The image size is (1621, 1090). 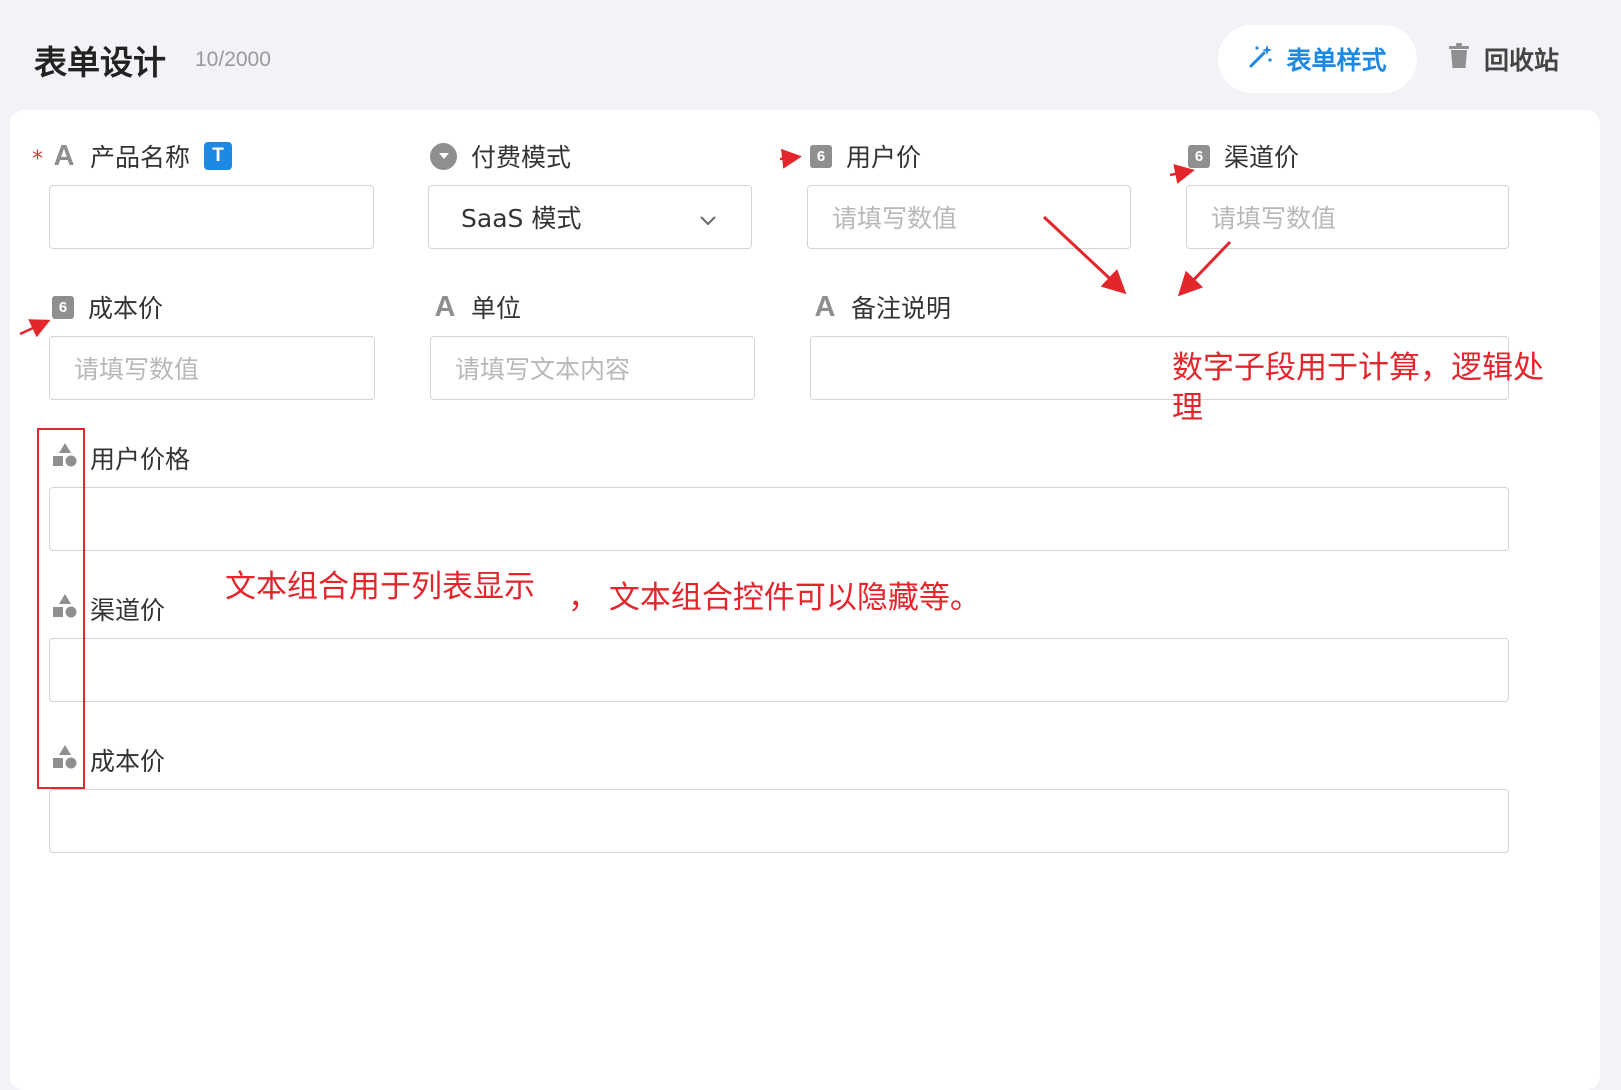 I want to click on arrow-note-left, so click(x=1084, y=255).